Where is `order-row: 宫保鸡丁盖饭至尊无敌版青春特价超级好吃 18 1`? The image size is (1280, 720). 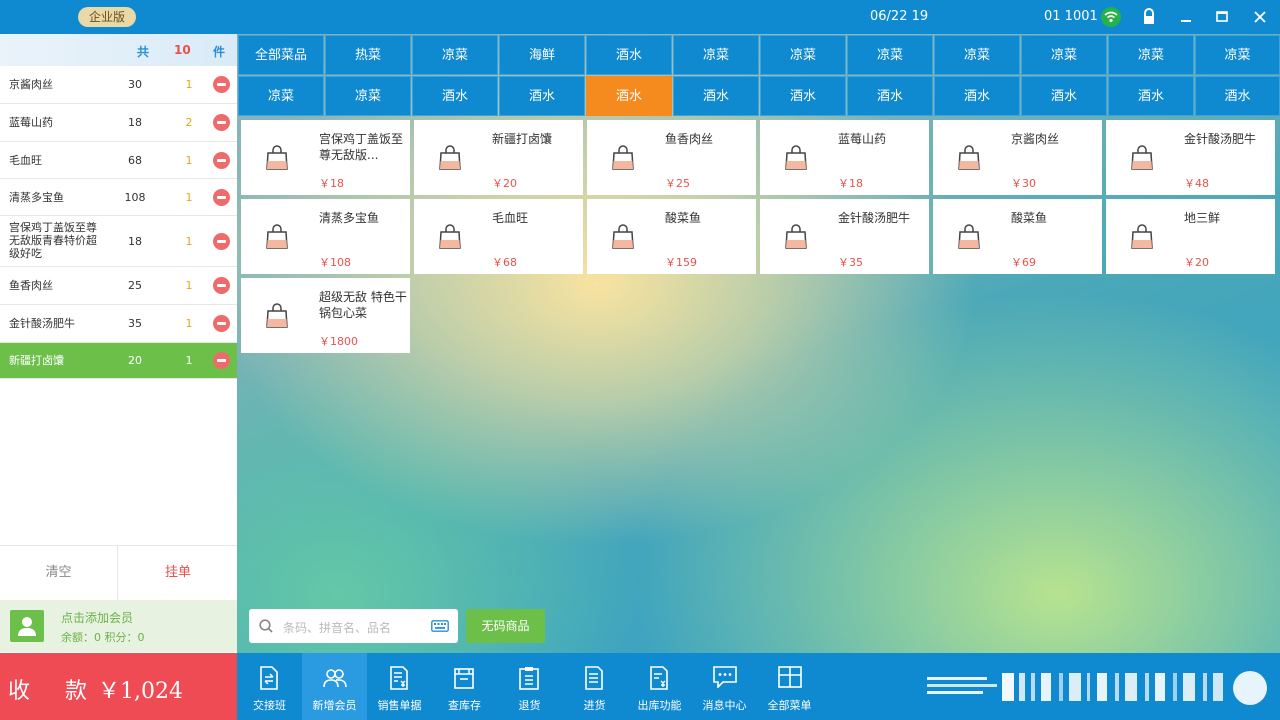
order-row: 宫保鸡丁盖饭至尊无敌版青春特价超级好吃 18 1 is located at coordinates (118, 241).